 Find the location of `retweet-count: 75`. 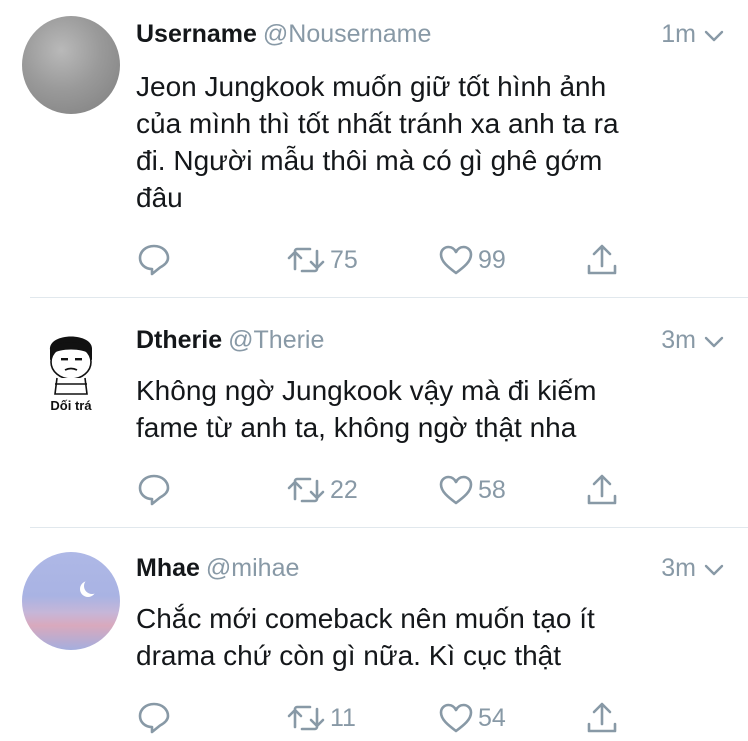

retweet-count: 75 is located at coordinates (344, 259).